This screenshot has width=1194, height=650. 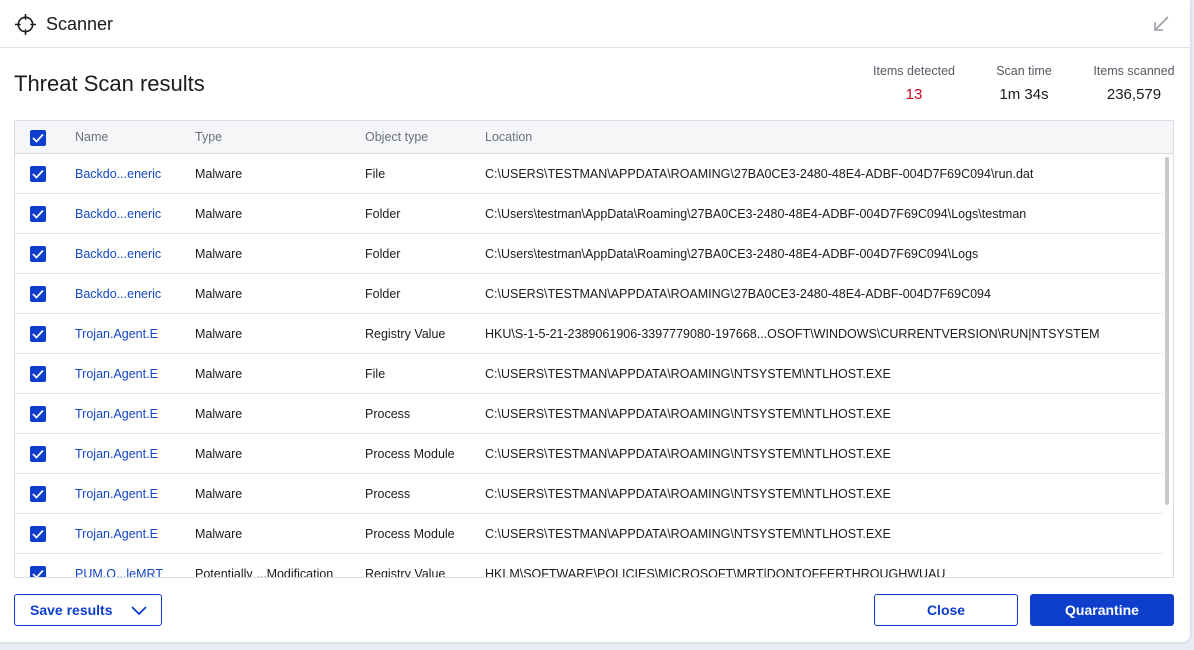 What do you see at coordinates (208, 137) in the screenshot?
I see `column-header-type: Type` at bounding box center [208, 137].